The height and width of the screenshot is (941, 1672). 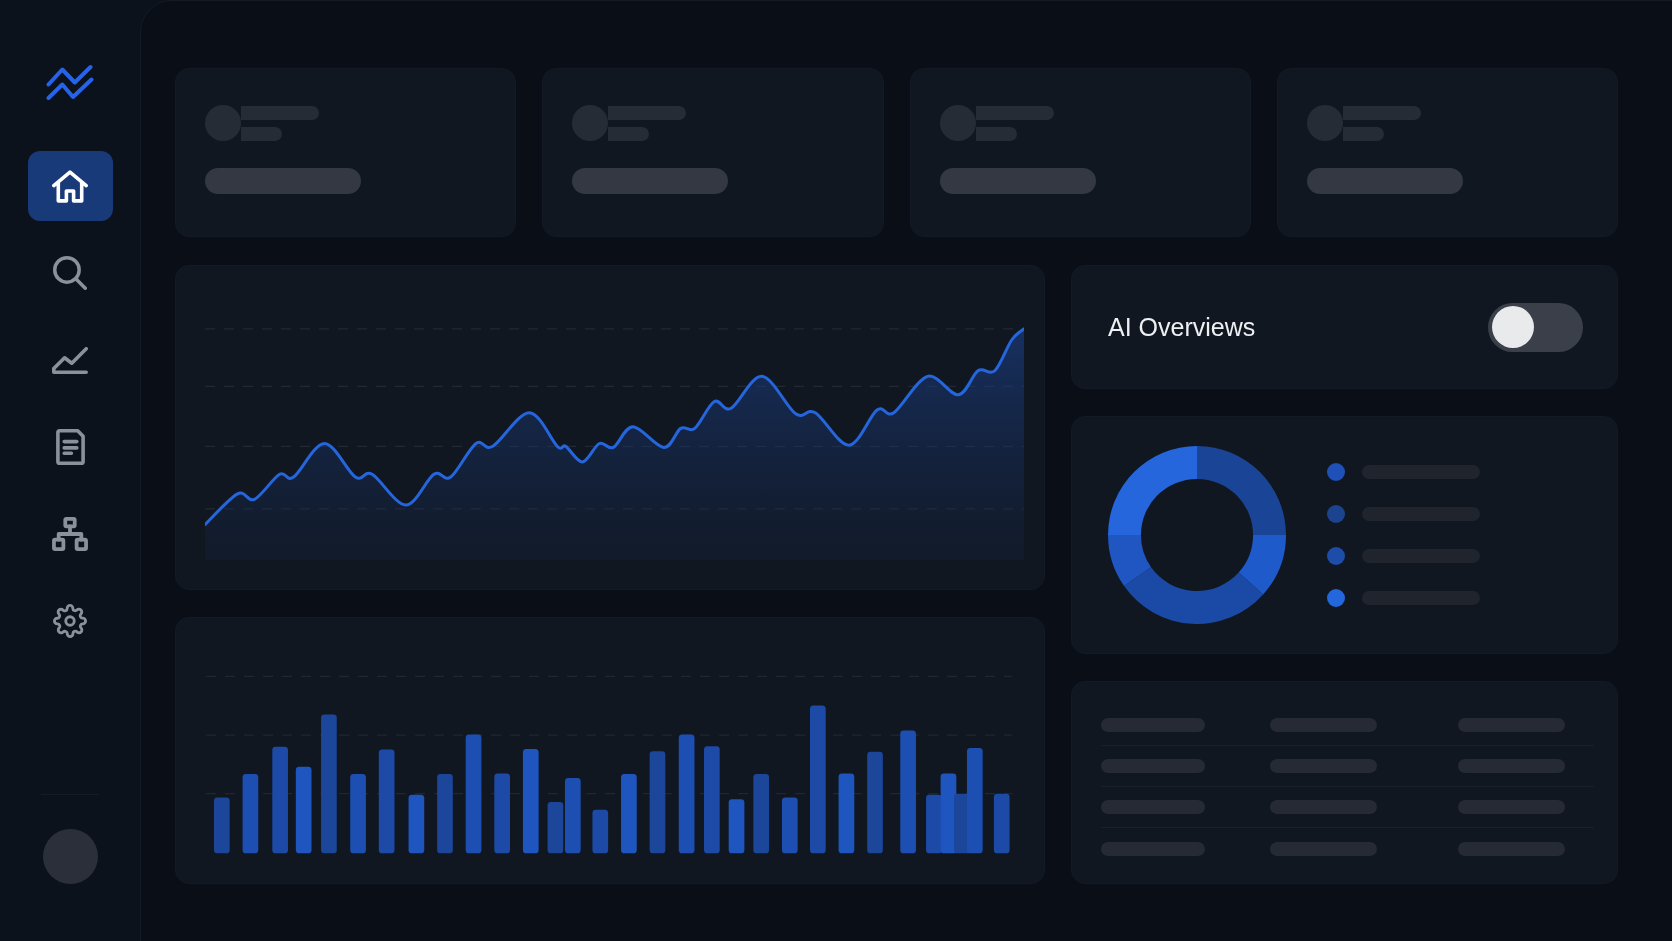 I want to click on search-icon, so click(x=70, y=273).